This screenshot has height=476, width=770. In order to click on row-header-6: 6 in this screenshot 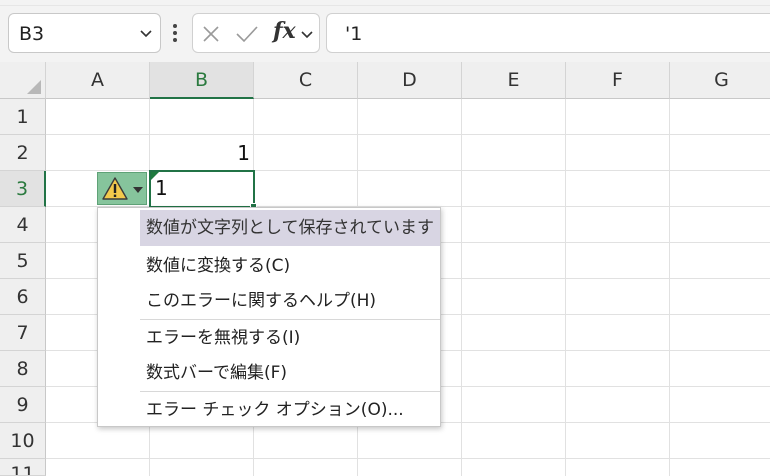, I will do `click(23, 297)`.